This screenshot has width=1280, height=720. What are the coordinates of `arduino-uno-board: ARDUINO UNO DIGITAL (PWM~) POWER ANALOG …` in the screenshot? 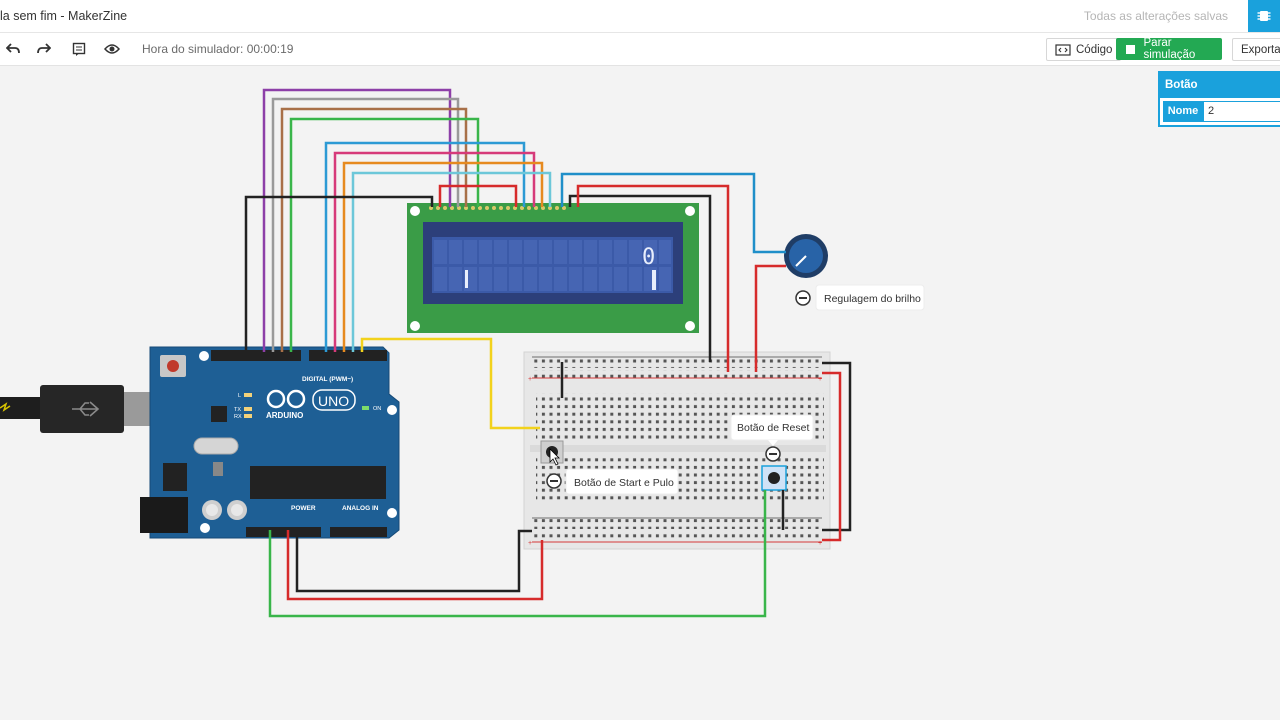 It's located at (270, 442).